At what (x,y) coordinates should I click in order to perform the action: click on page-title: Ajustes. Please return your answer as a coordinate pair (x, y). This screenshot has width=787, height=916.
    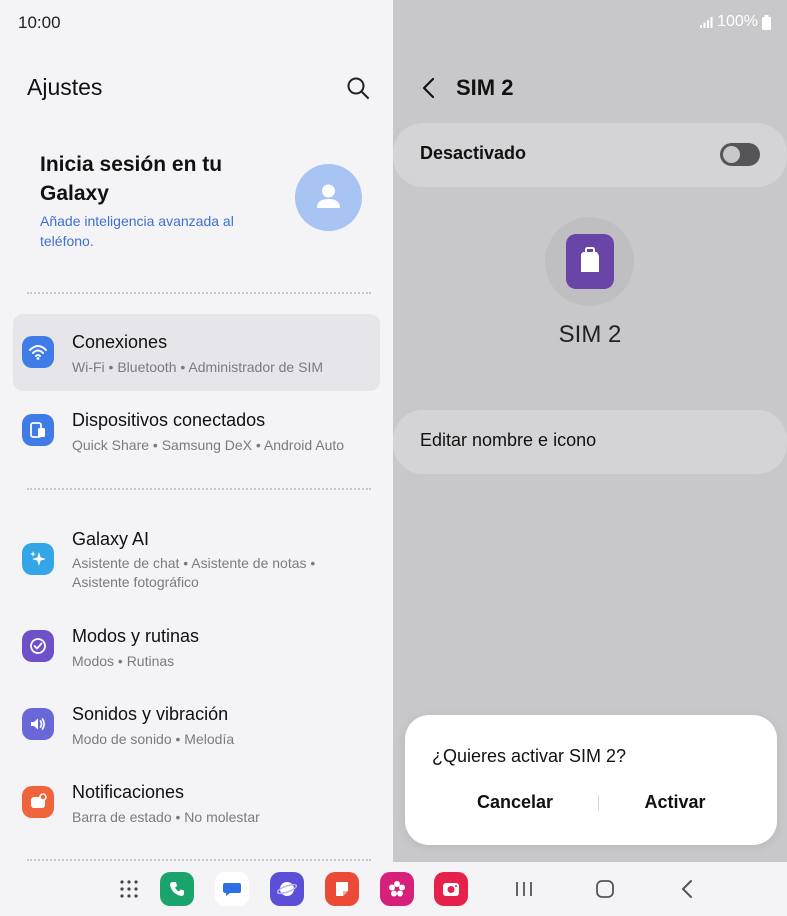
    Looking at the image, I should click on (65, 87).